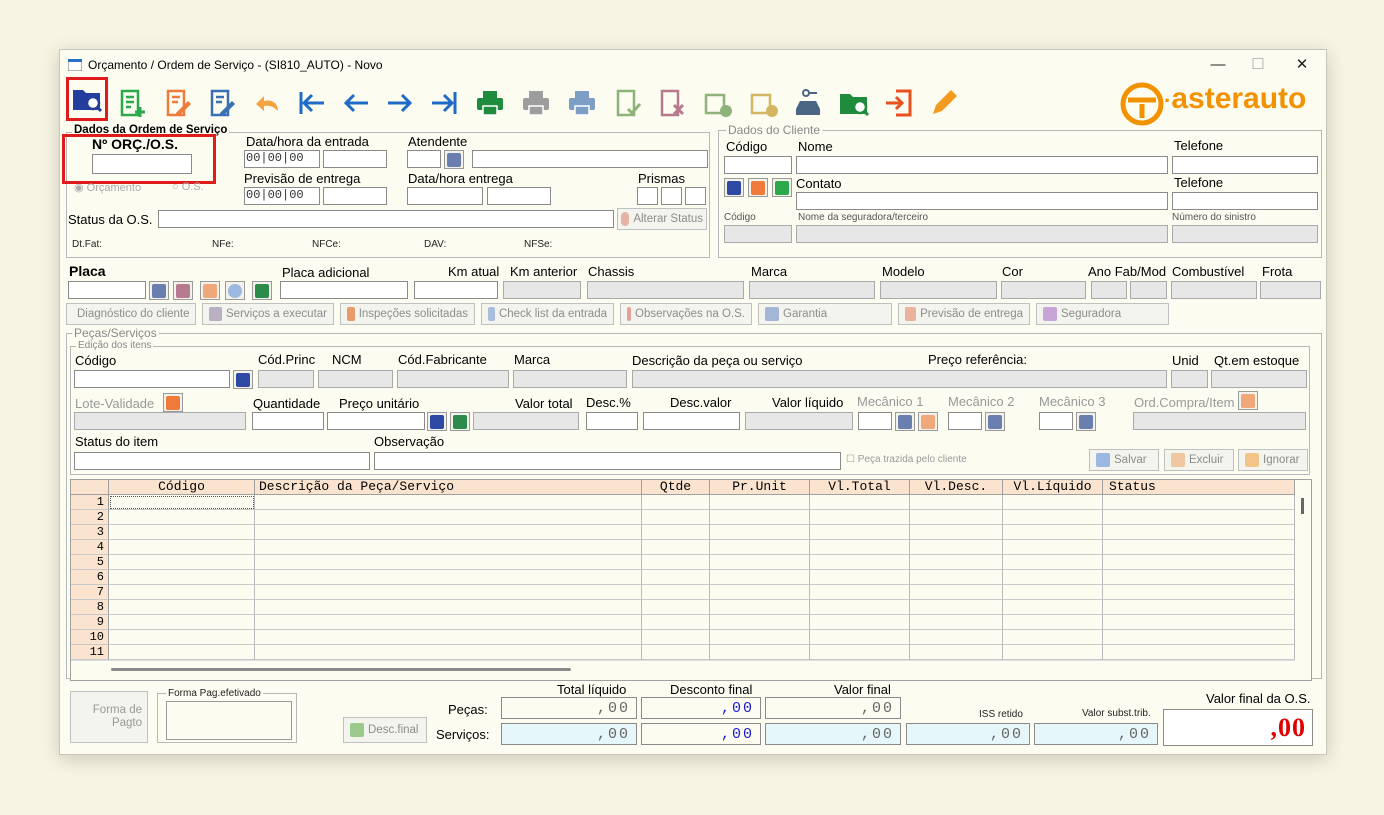  I want to click on grid-header: Vl.Total, so click(860, 487).